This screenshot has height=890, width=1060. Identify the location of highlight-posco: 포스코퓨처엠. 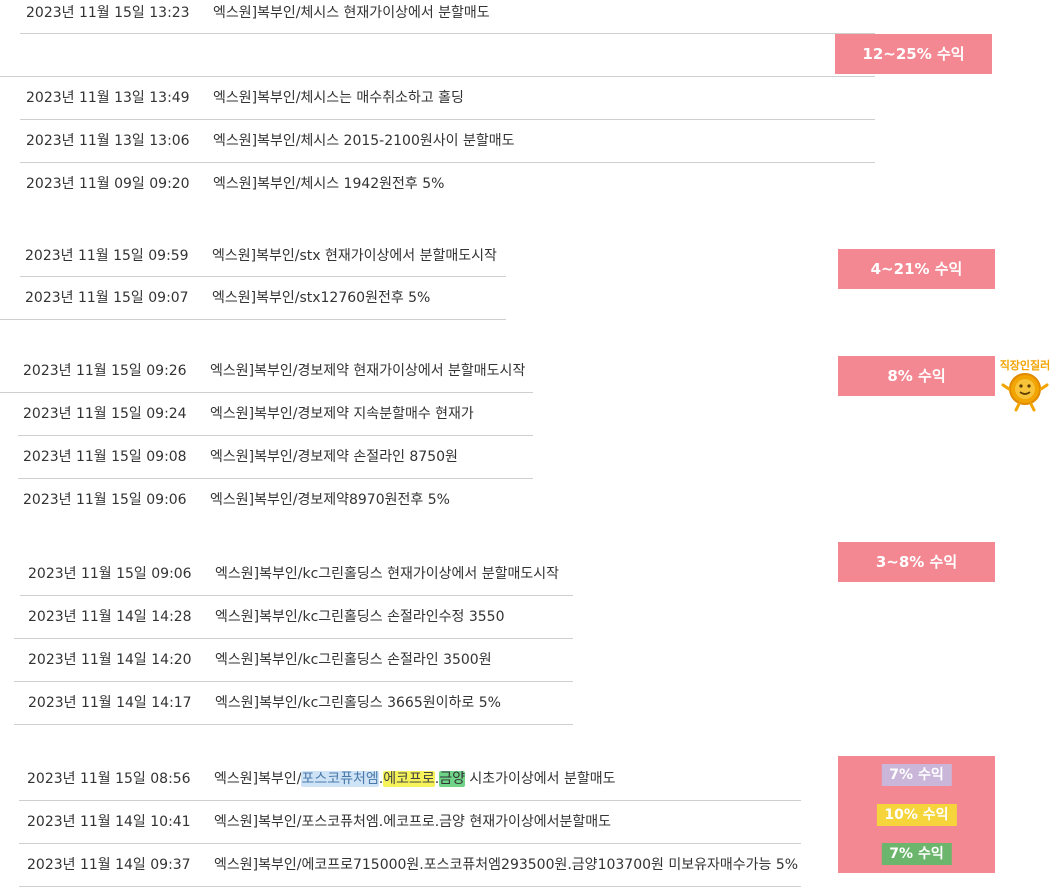
(340, 779).